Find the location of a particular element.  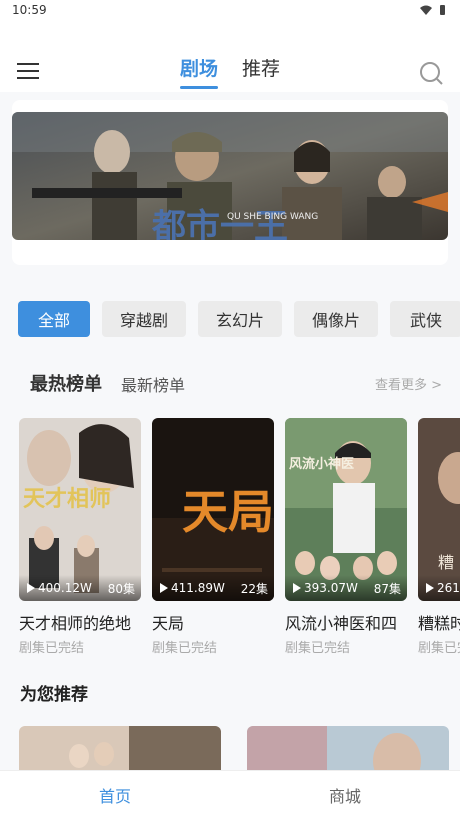

banner-caption: QU SHE BING WANG is located at coordinates (272, 217).